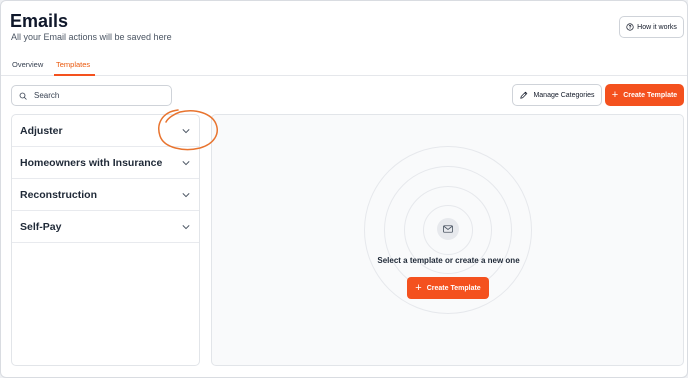  What do you see at coordinates (524, 95) in the screenshot?
I see `pencil-icon` at bounding box center [524, 95].